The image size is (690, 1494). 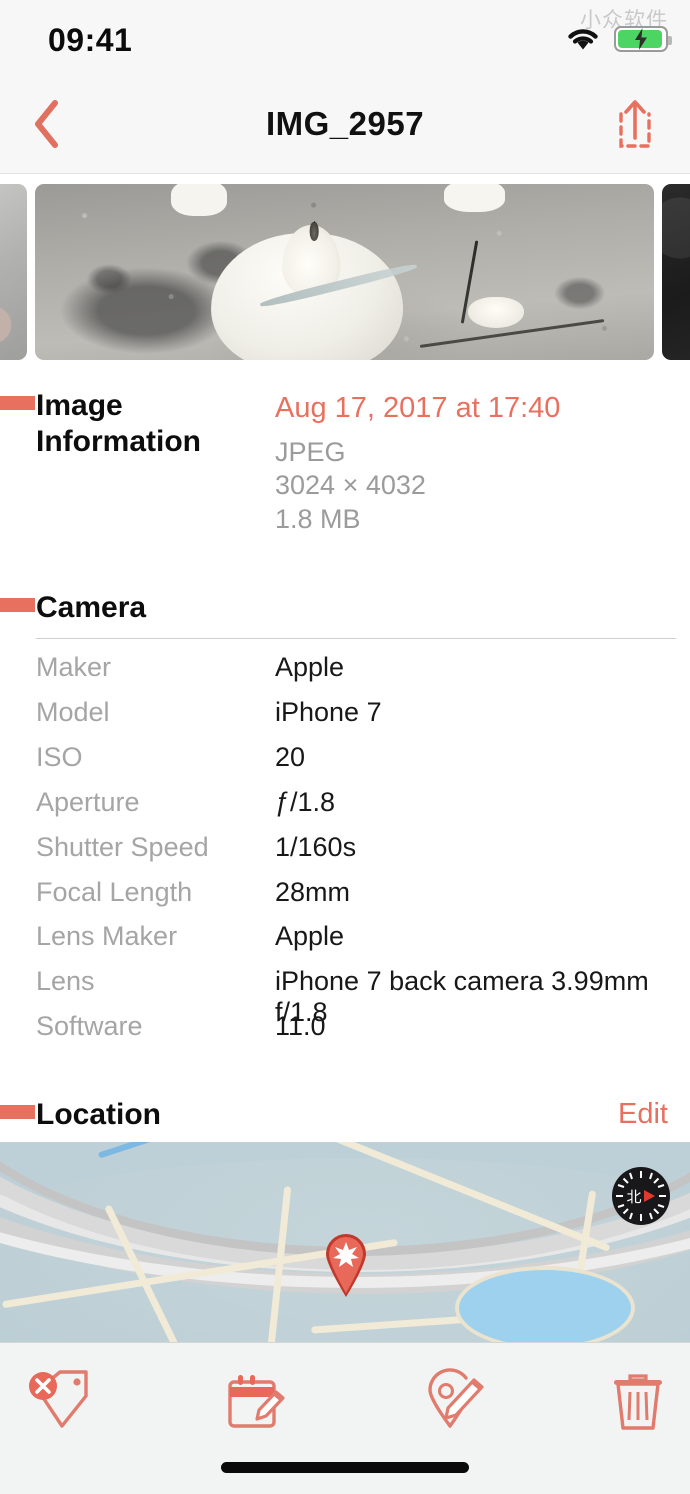 I want to click on status-bar: 09:41 小众软件, so click(x=345, y=37).